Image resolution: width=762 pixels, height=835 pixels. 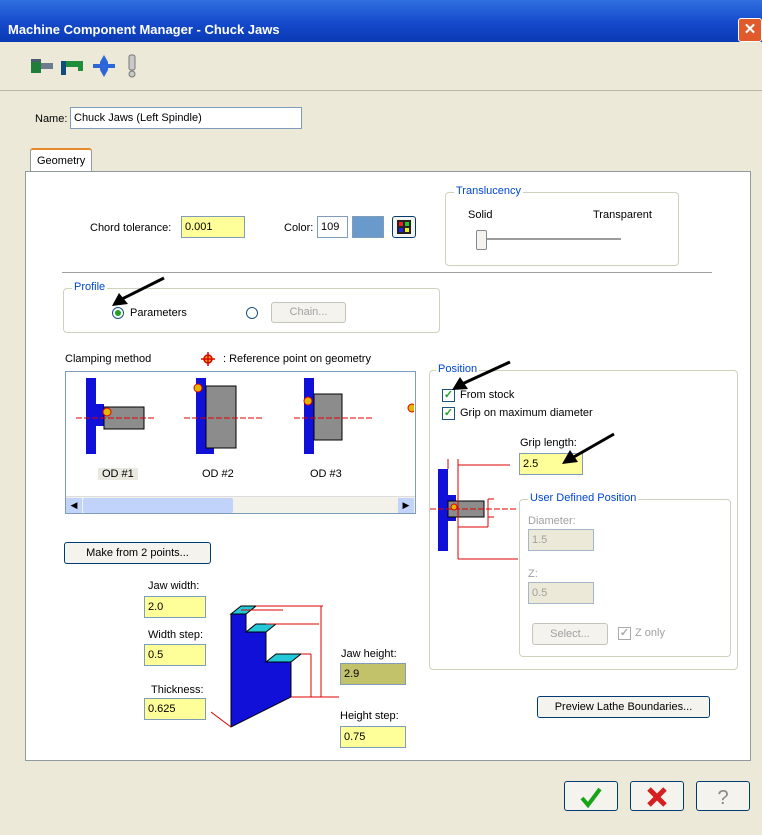 I want to click on stock-icon, so click(x=42, y=66).